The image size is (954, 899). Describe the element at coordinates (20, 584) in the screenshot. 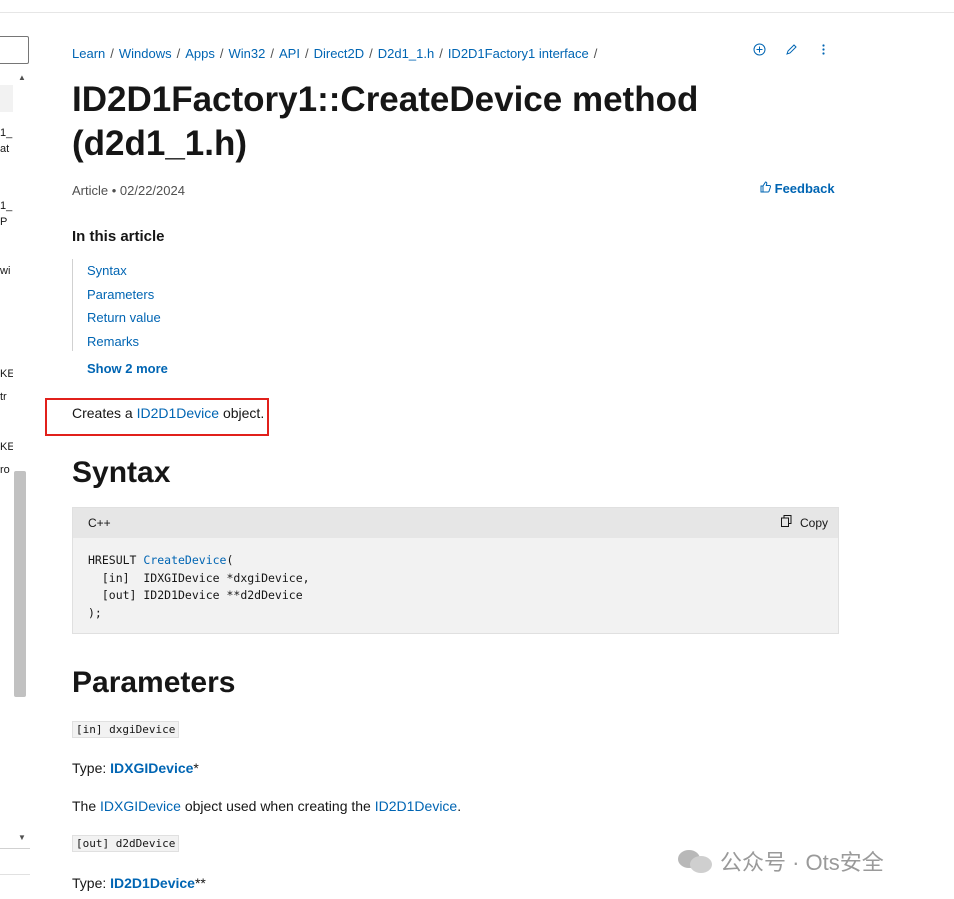

I see `scrollbar-thumb` at that location.